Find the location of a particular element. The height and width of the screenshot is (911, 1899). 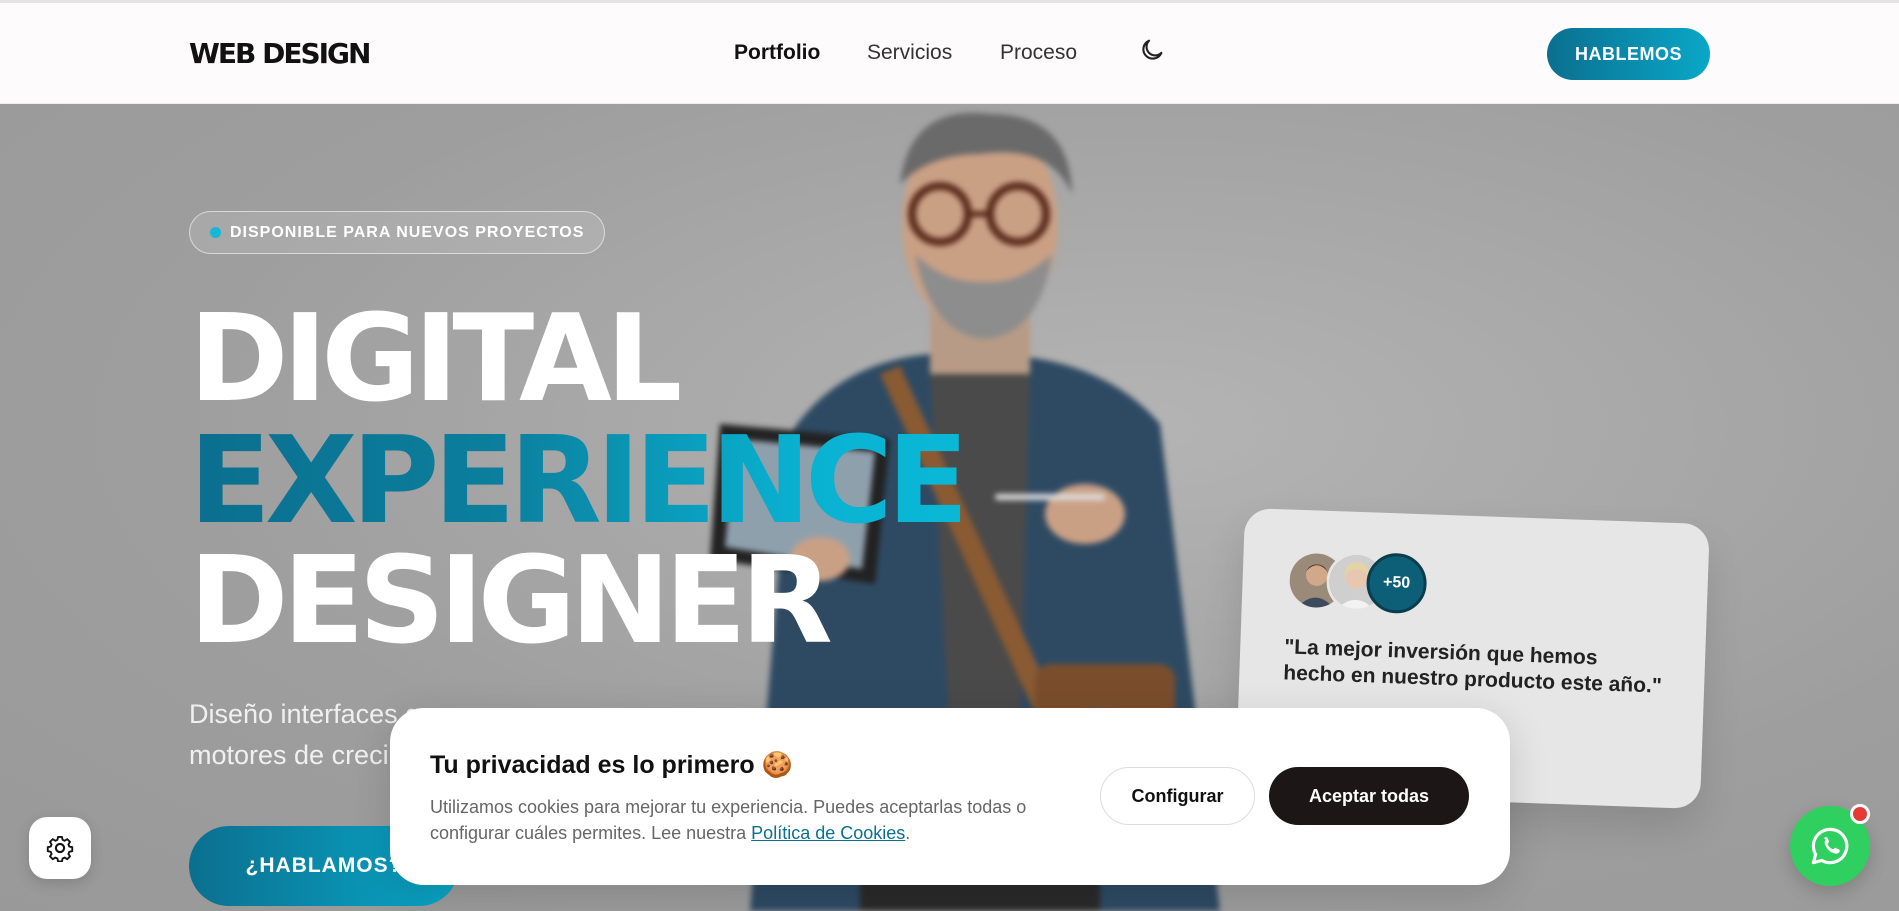

avatar-count: +50 is located at coordinates (1396, 583).